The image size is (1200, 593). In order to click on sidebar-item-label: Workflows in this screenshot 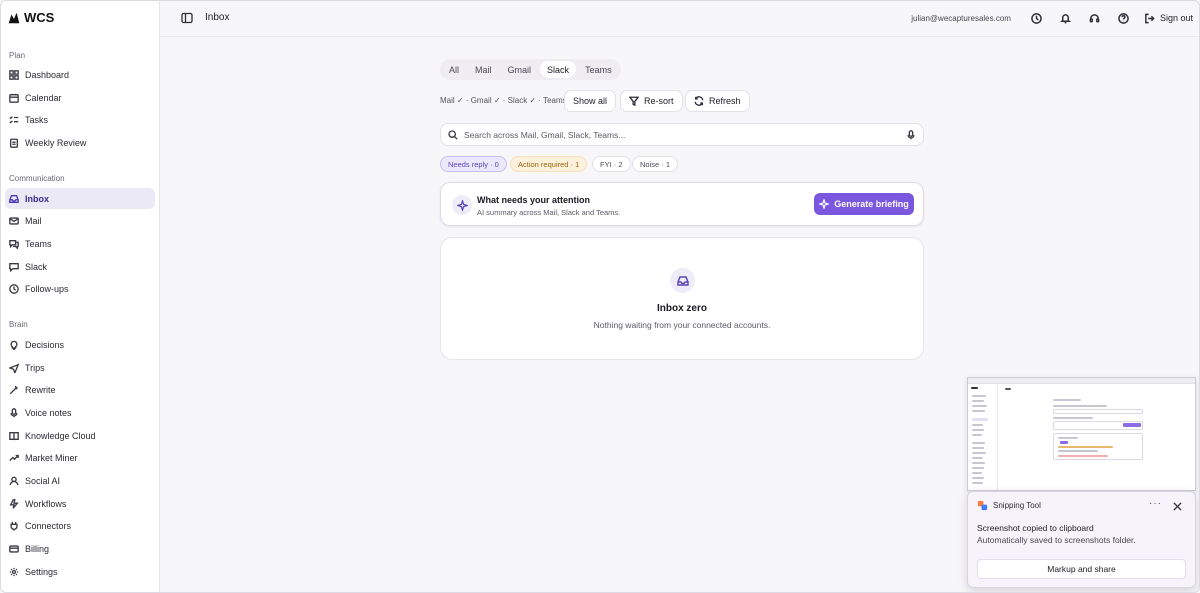, I will do `click(46, 503)`.